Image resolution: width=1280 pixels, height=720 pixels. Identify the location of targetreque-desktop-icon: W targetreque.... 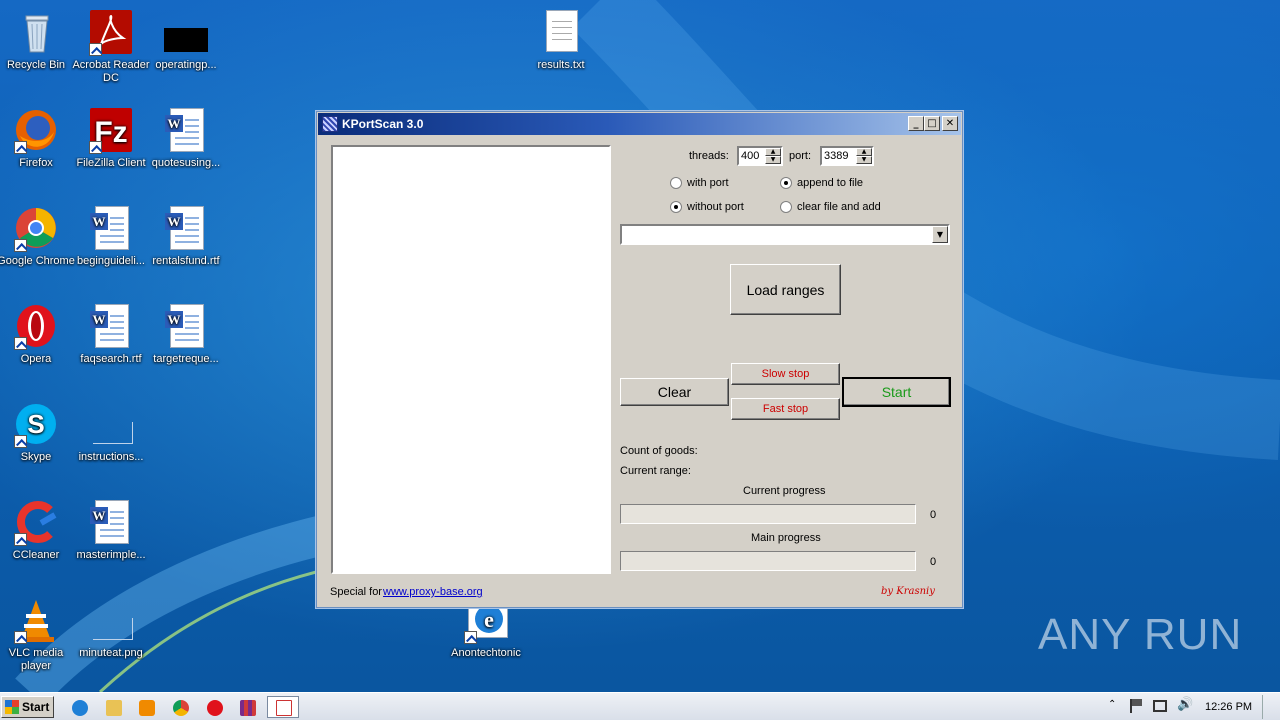
(186, 334).